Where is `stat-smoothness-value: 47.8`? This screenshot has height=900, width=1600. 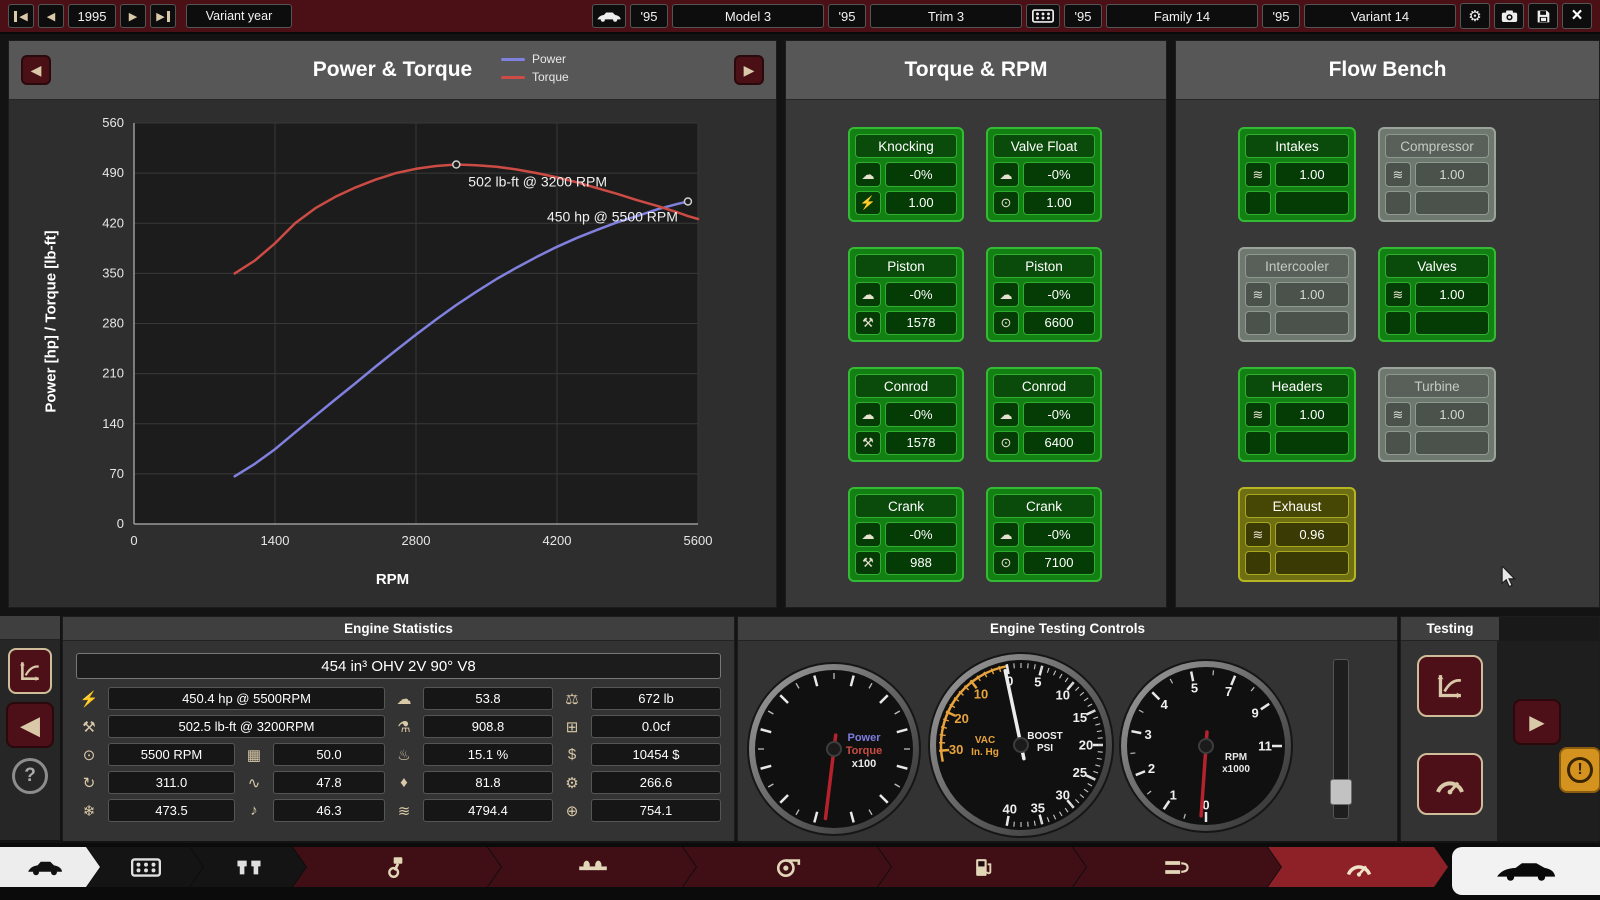
stat-smoothness-value: 47.8 is located at coordinates (329, 782).